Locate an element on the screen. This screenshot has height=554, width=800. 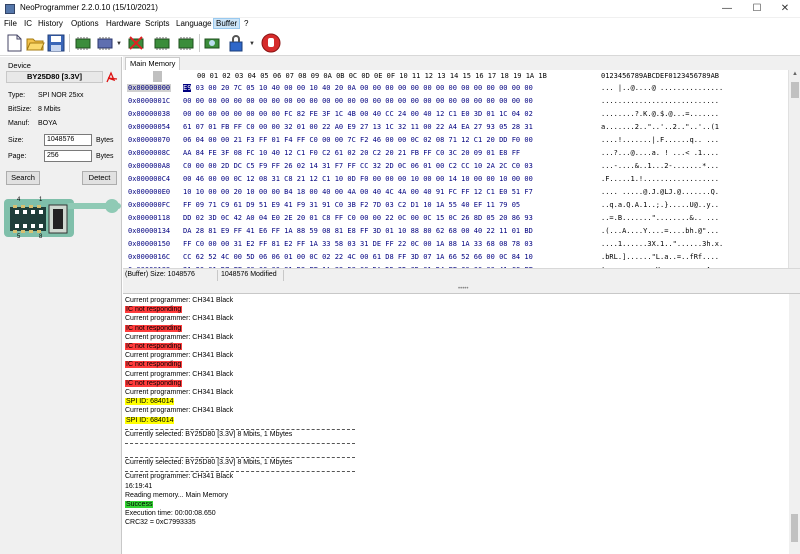
size-field: 1048576 is located at coordinates (68, 140).